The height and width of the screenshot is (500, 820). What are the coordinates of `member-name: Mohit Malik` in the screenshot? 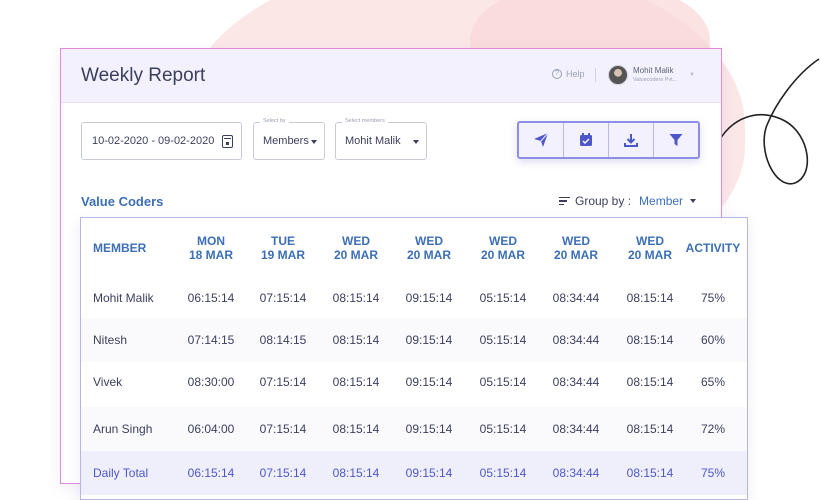 It's located at (123, 298).